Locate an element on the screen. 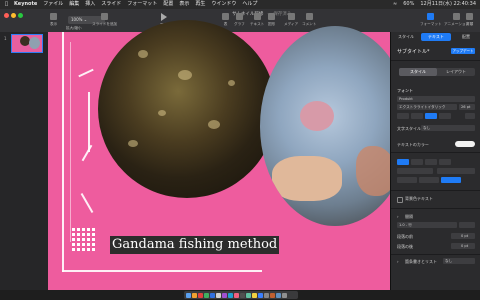 This screenshot has width=480, height=300. bold-button is located at coordinates (403, 116).